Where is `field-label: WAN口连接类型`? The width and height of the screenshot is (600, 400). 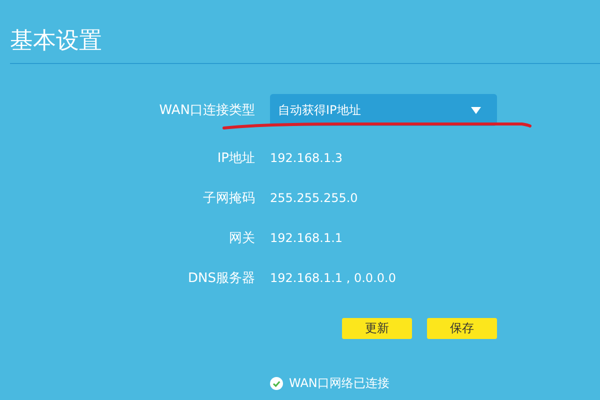
field-label: WAN口连接类型 is located at coordinates (207, 110).